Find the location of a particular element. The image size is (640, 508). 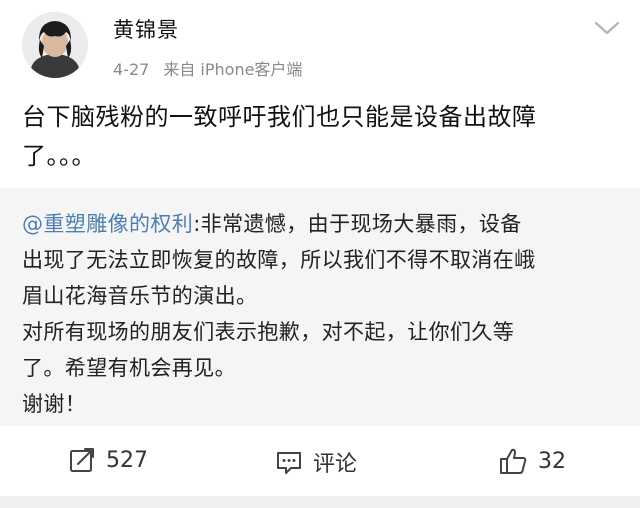

like-count: 32 is located at coordinates (552, 461).